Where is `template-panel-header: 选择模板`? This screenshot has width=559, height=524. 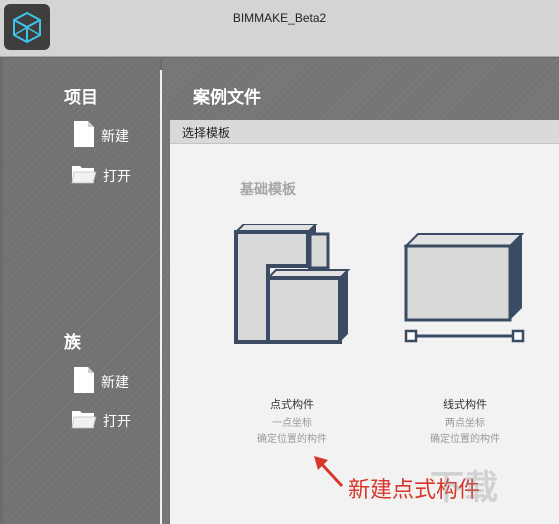
template-panel-header: 选择模板 is located at coordinates (364, 132).